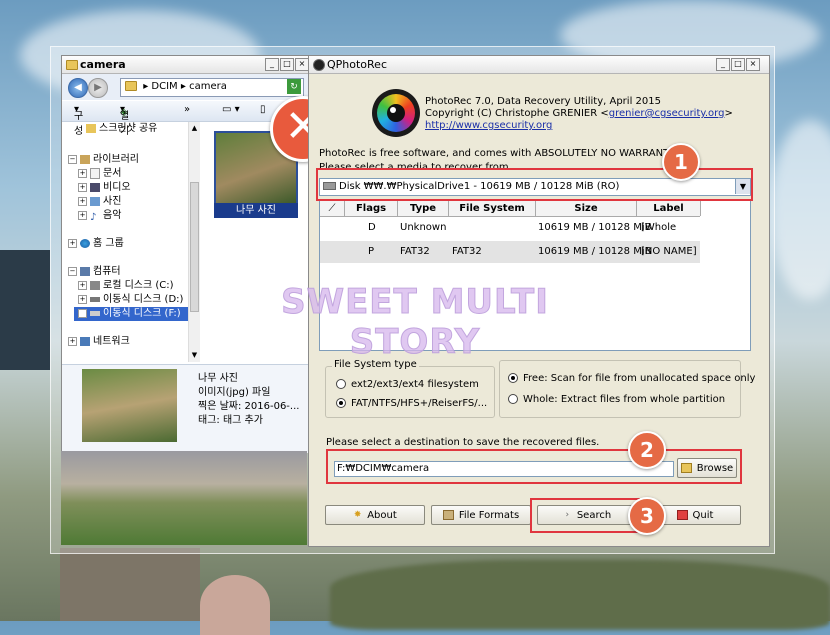 The height and width of the screenshot is (635, 830). Describe the element at coordinates (111, 341) in the screenshot. I see `tree-item-label: 네트워크` at that location.